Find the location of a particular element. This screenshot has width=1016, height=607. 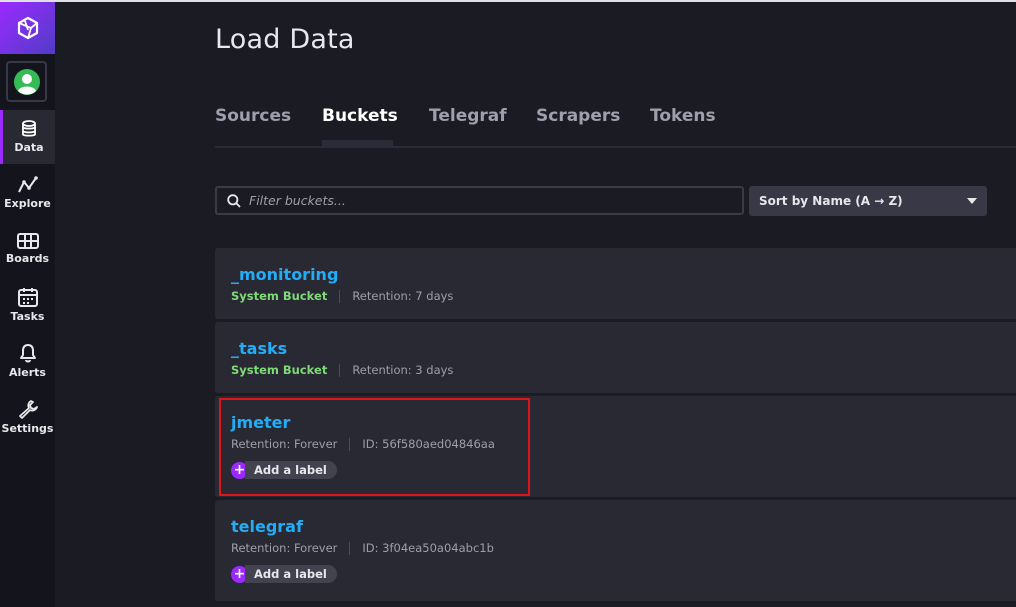

bucket-meta: Retention: Forever ID: 3f04ea50a04abc1b is located at coordinates (362, 548).